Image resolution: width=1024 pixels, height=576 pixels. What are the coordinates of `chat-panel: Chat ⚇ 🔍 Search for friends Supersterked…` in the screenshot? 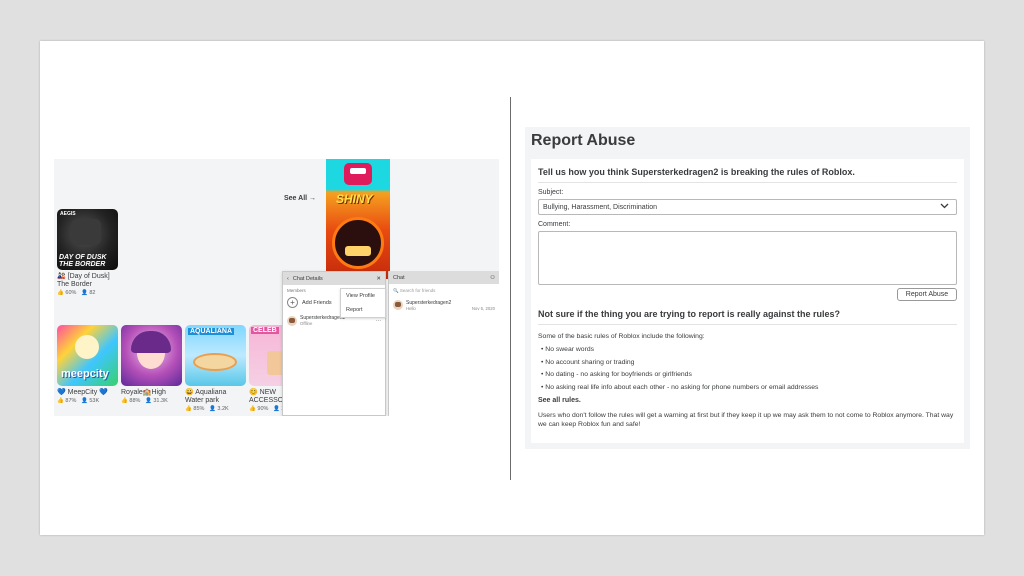 It's located at (443, 343).